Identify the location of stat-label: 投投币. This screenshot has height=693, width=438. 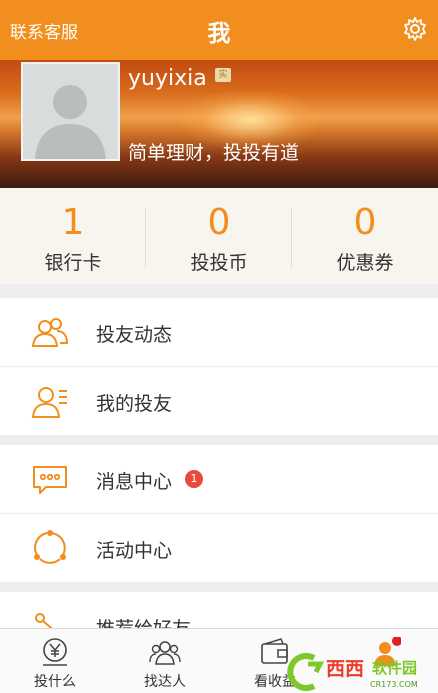
(219, 263).